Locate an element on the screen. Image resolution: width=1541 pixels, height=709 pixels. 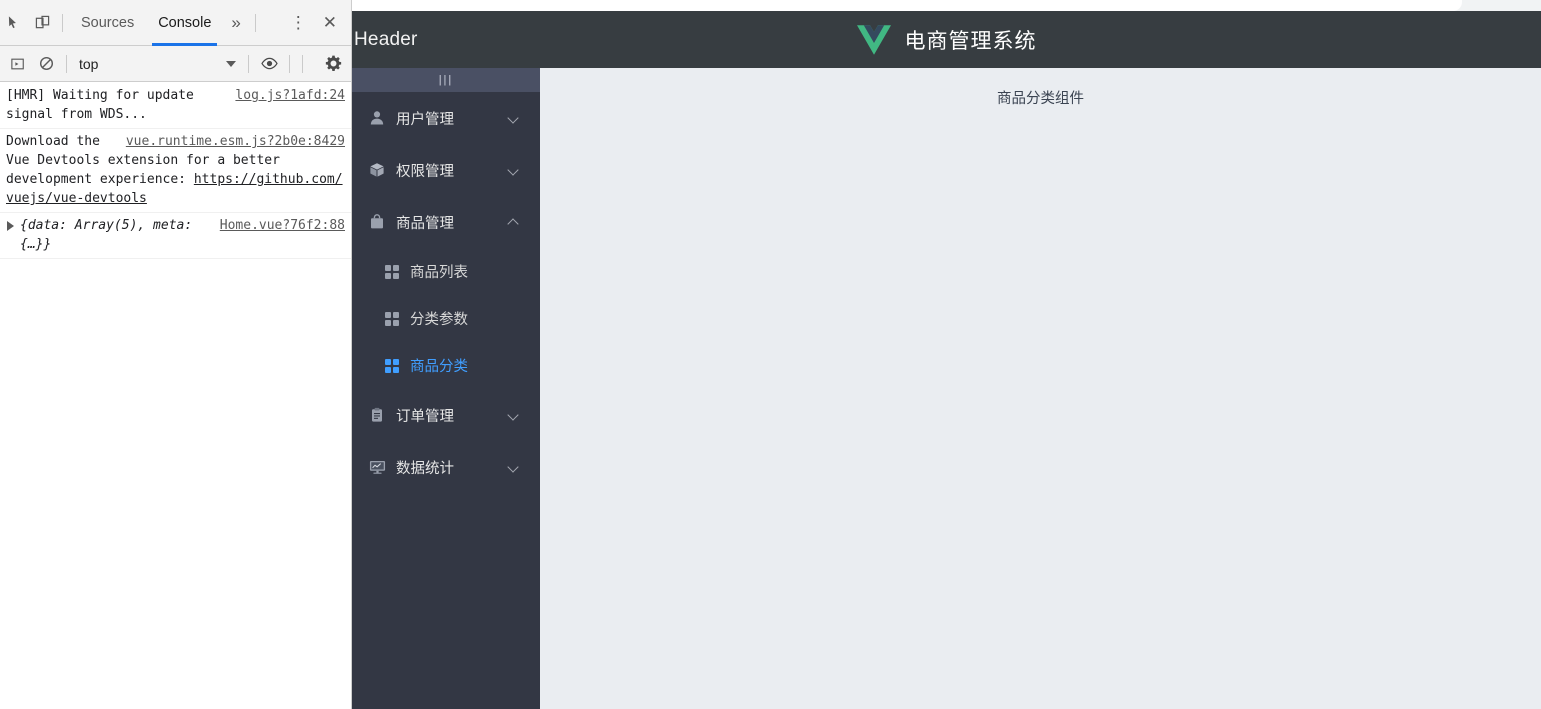
sidebar-collapse-toggle: ||| is located at coordinates (446, 80).